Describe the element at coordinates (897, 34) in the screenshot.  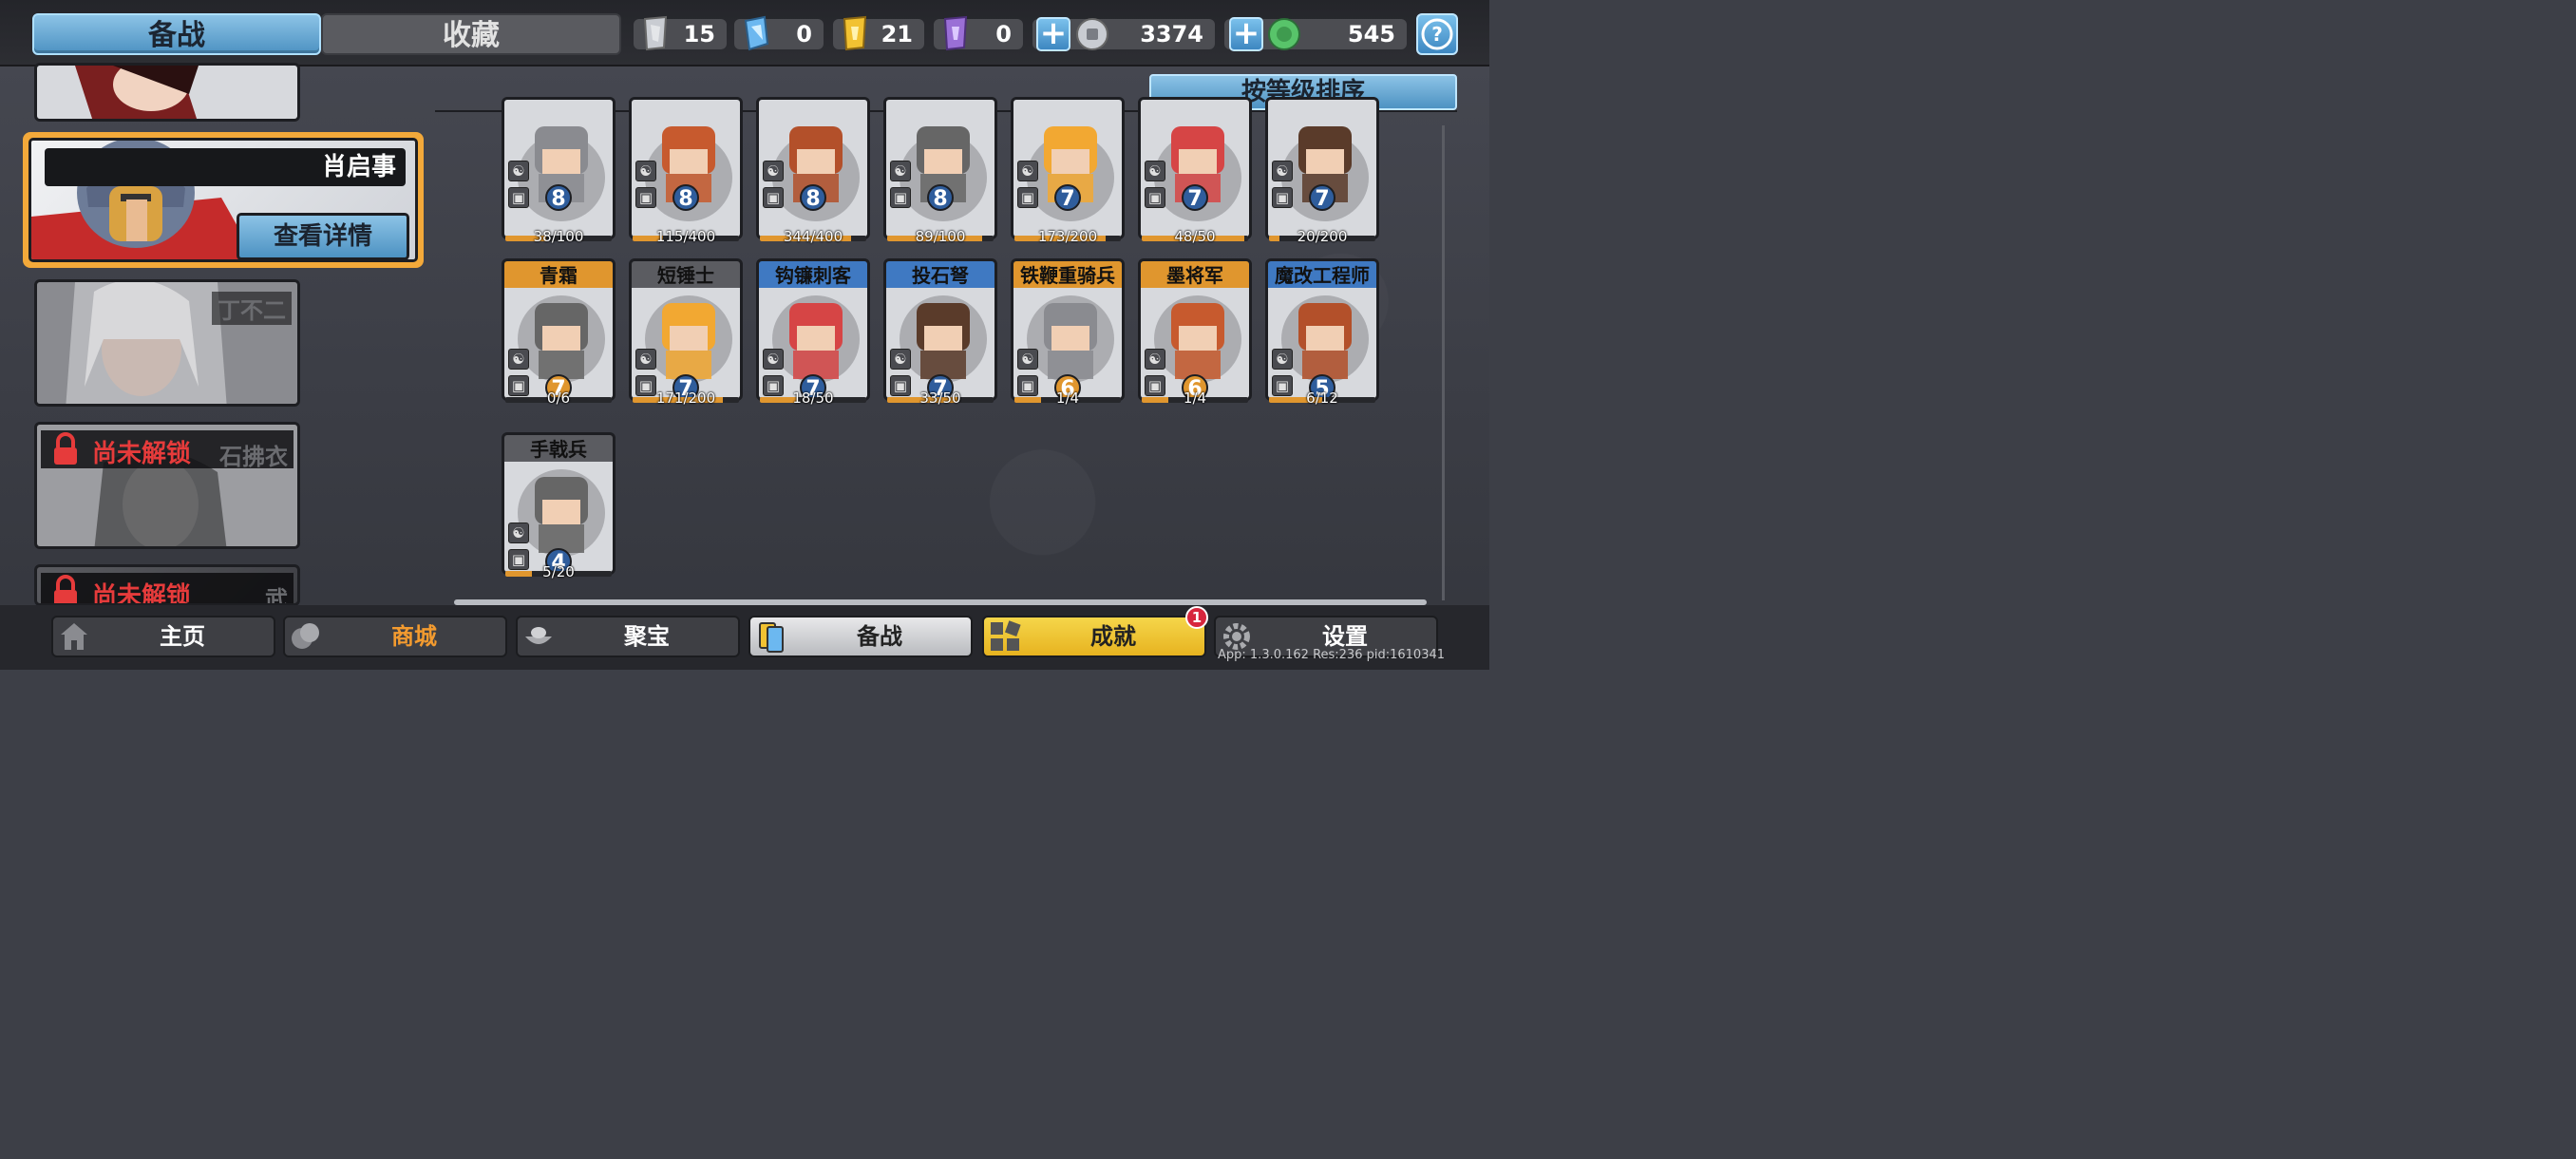
I see `resource-value: 21` at that location.